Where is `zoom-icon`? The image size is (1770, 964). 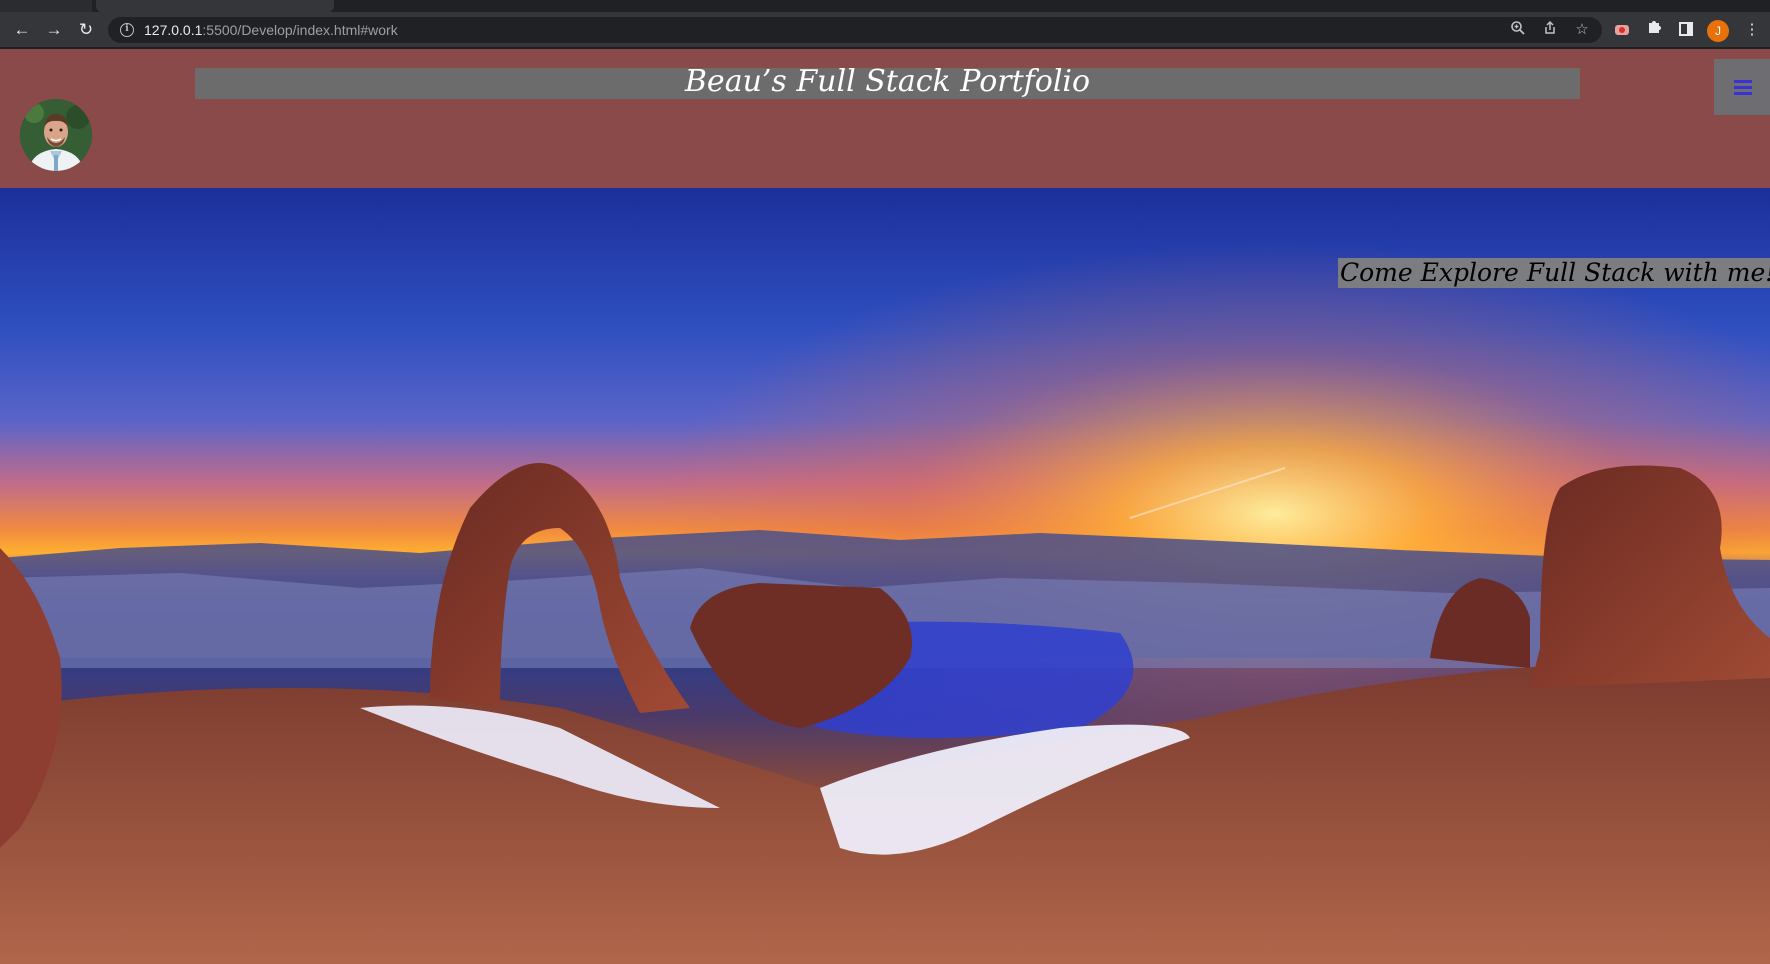
zoom-icon is located at coordinates (1518, 30).